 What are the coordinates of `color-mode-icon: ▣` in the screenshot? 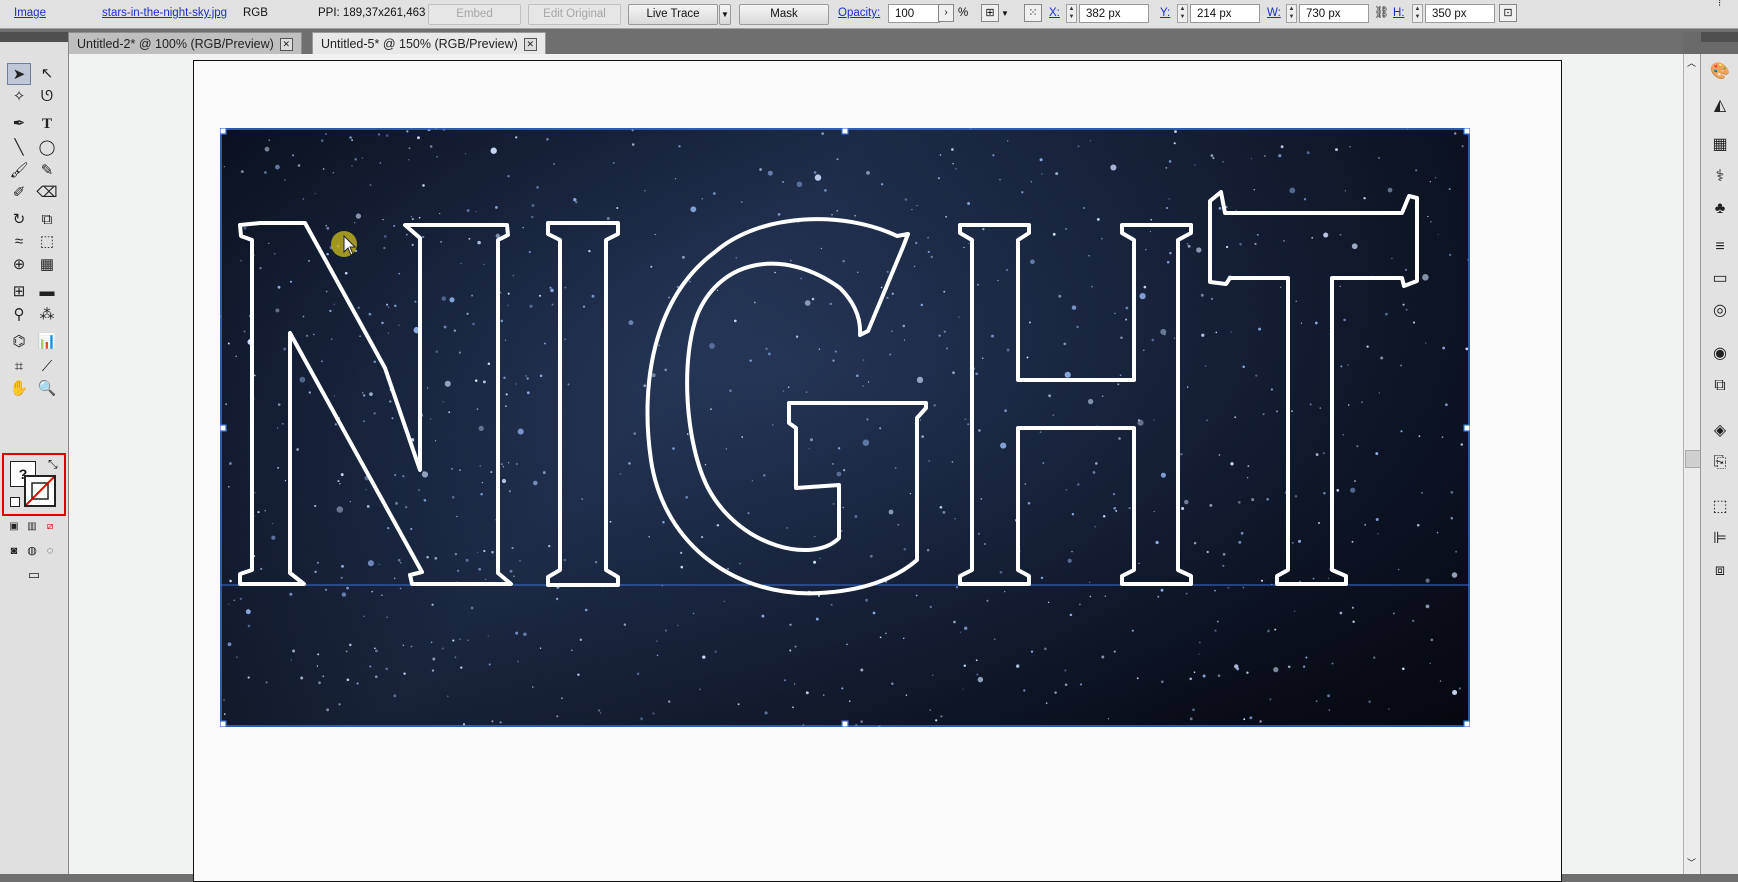 It's located at (14, 527).